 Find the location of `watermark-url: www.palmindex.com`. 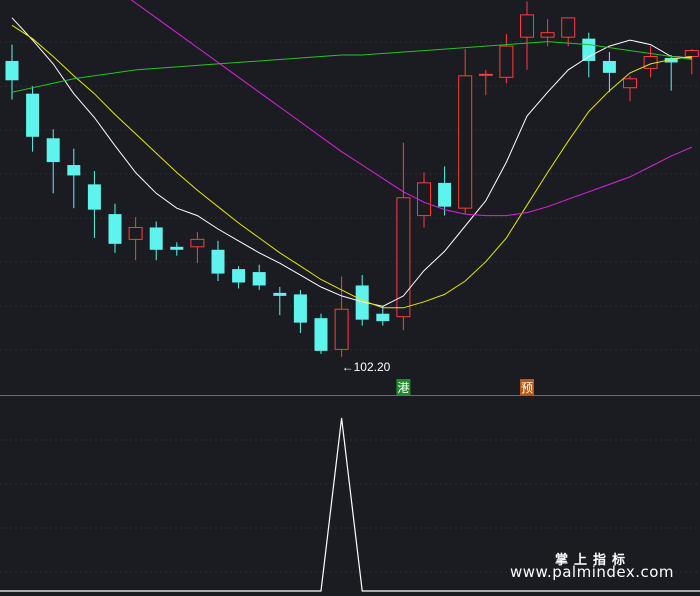

watermark-url: www.palmindex.com is located at coordinates (592, 572).